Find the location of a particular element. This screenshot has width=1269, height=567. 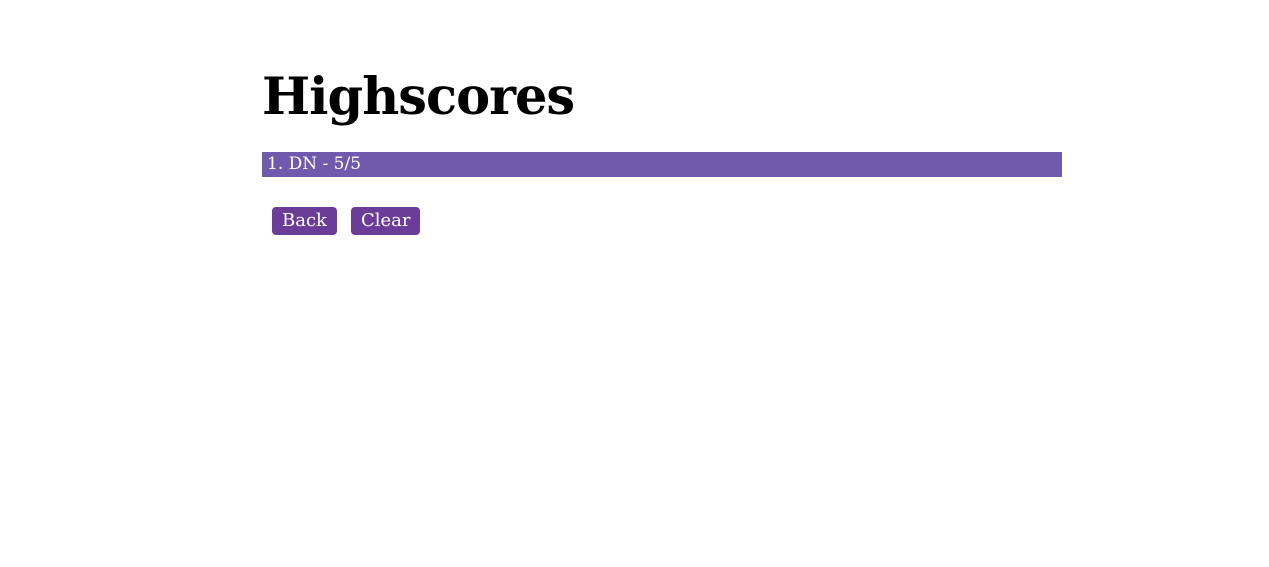

clear-button: Clear is located at coordinates (385, 221).